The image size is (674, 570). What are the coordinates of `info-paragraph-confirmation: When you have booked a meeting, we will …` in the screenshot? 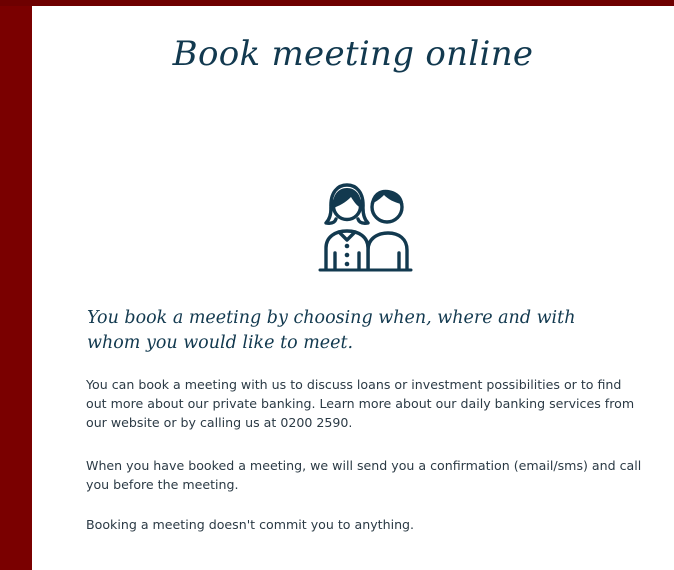 It's located at (364, 475).